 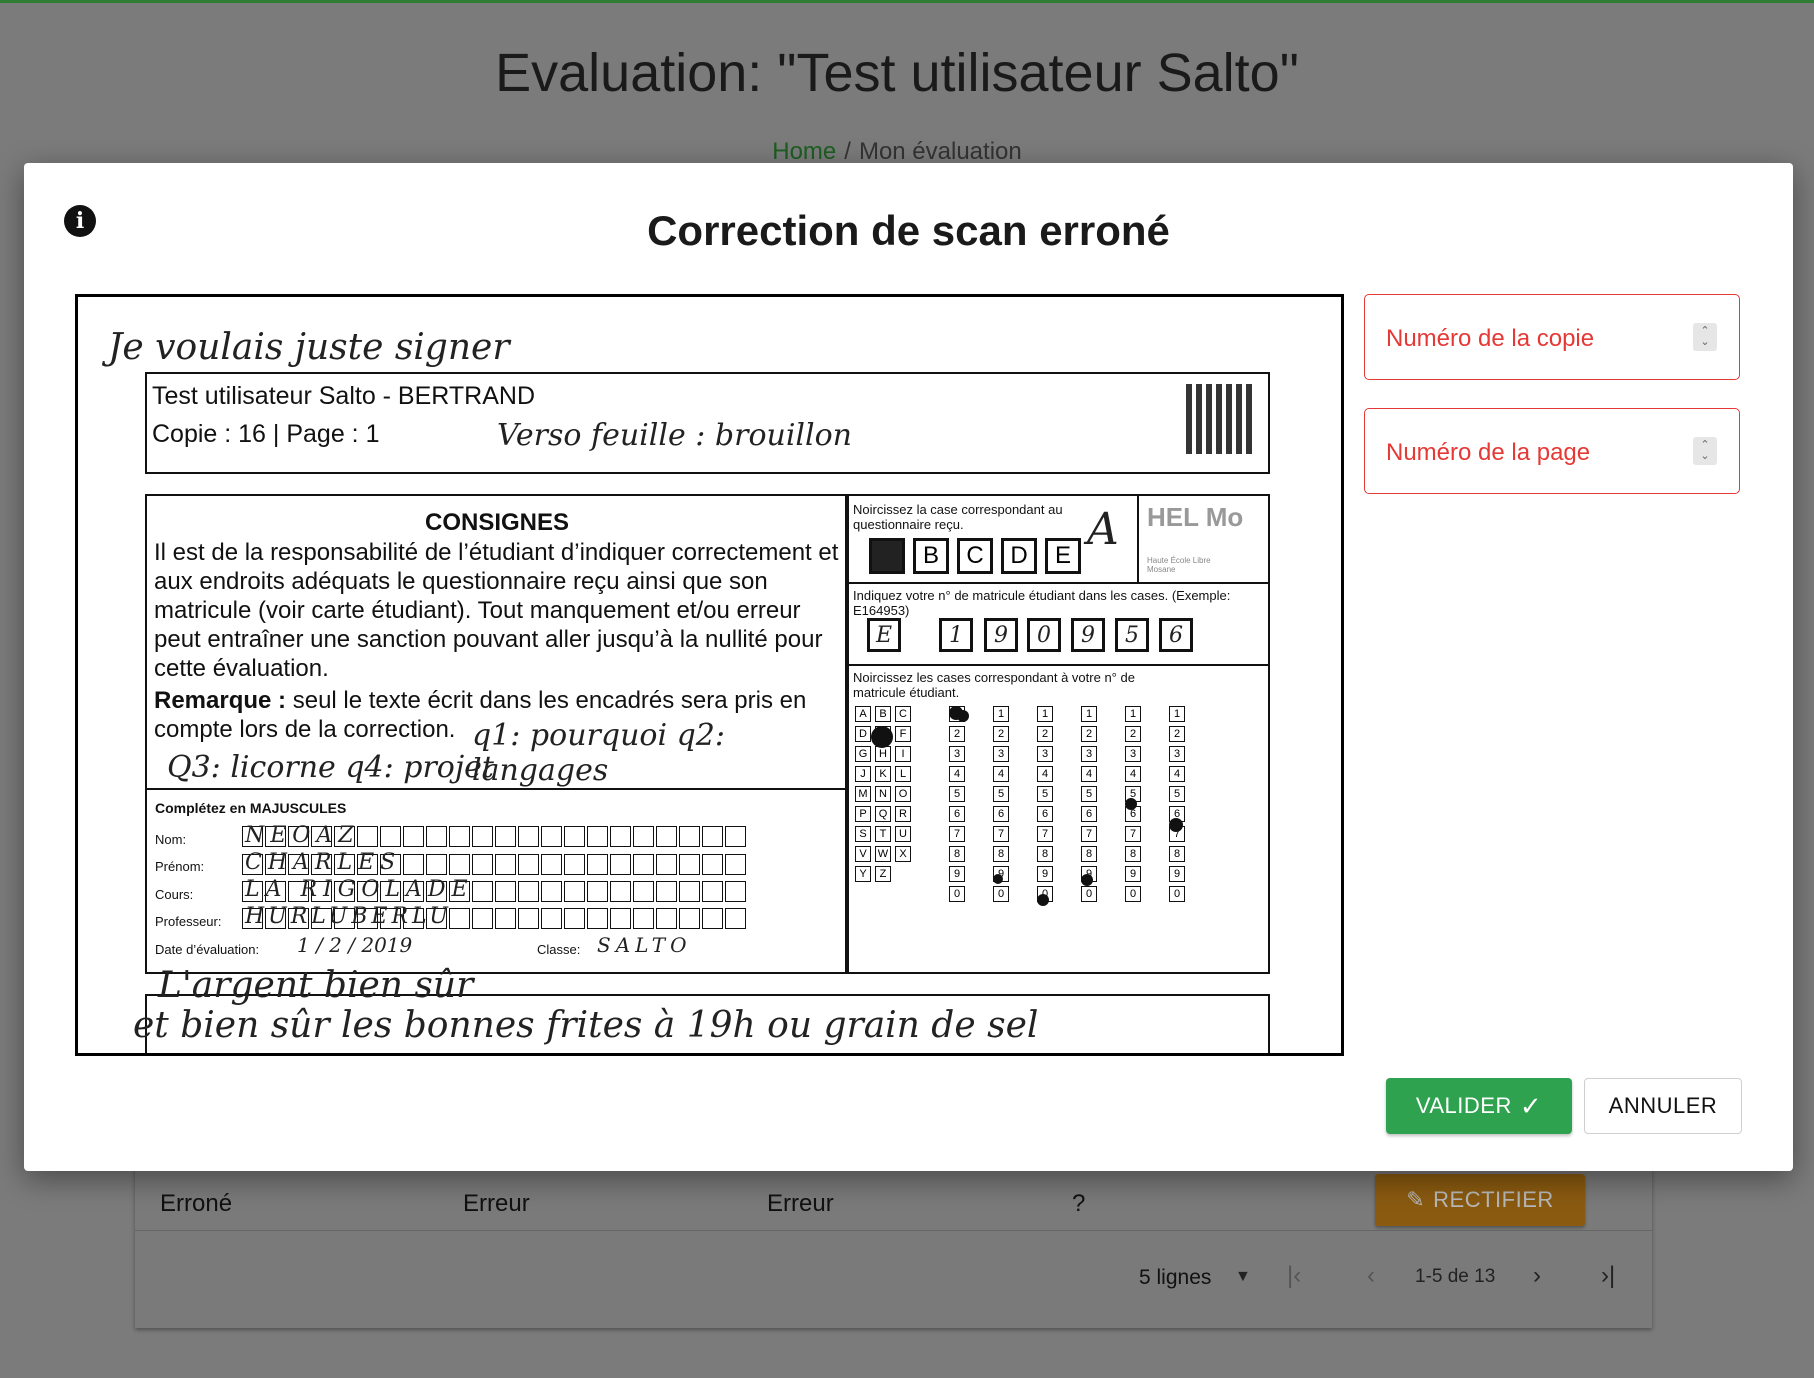 What do you see at coordinates (1537, 1276) in the screenshot?
I see `next-page-icon: ›` at bounding box center [1537, 1276].